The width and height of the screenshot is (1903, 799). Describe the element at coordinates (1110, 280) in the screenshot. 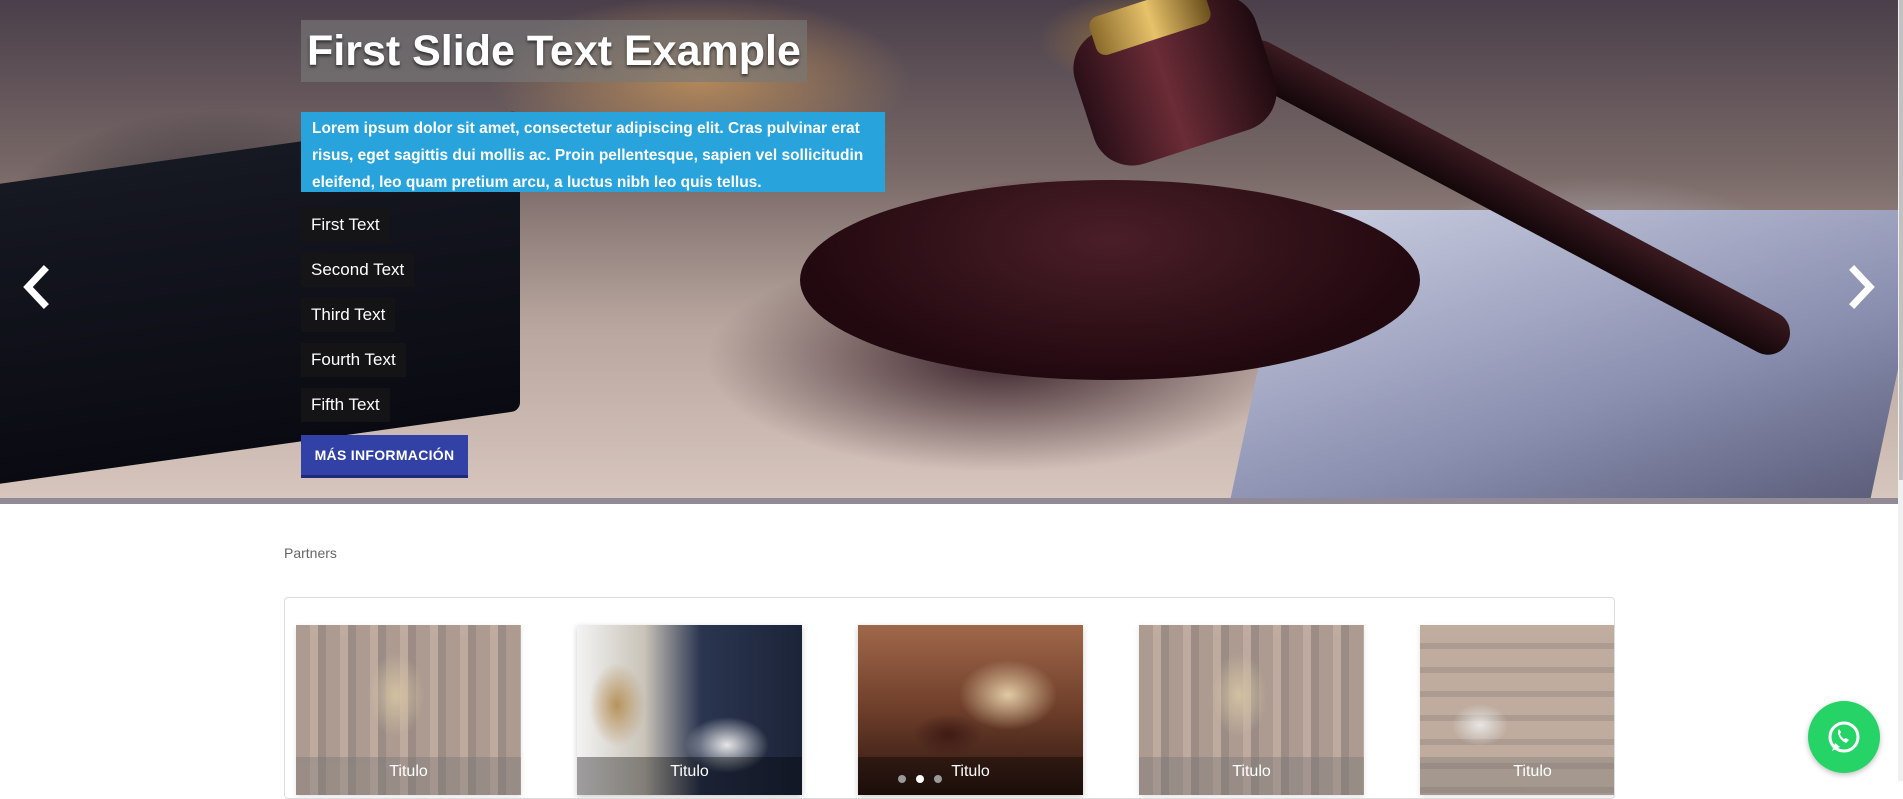

I see `hero-background-block` at that location.